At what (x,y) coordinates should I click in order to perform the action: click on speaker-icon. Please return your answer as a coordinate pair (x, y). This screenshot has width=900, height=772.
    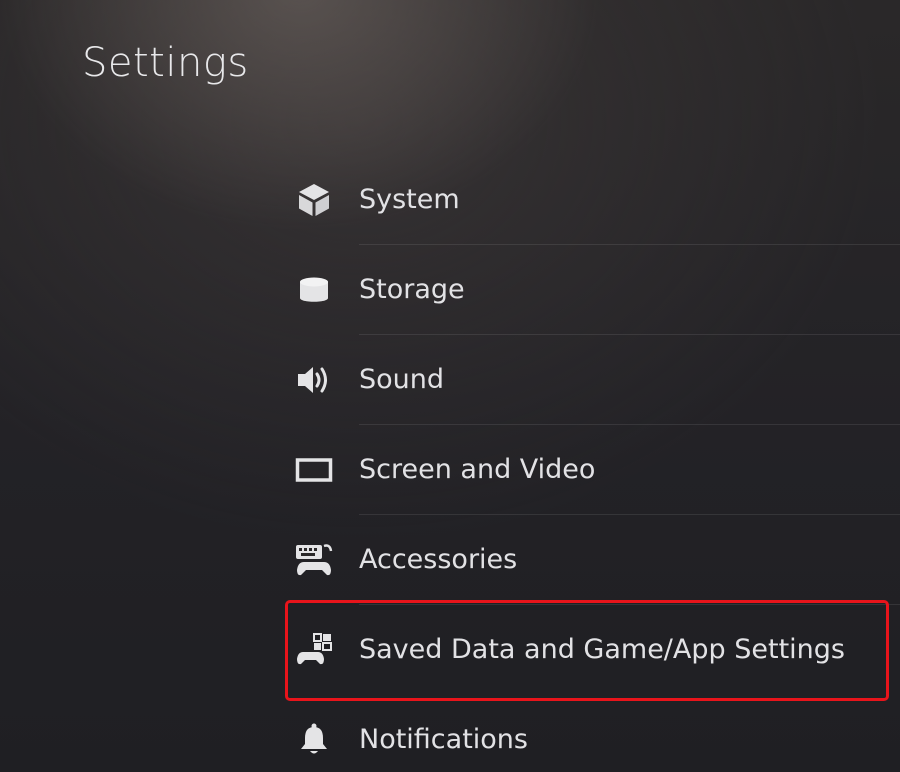
    Looking at the image, I should click on (314, 380).